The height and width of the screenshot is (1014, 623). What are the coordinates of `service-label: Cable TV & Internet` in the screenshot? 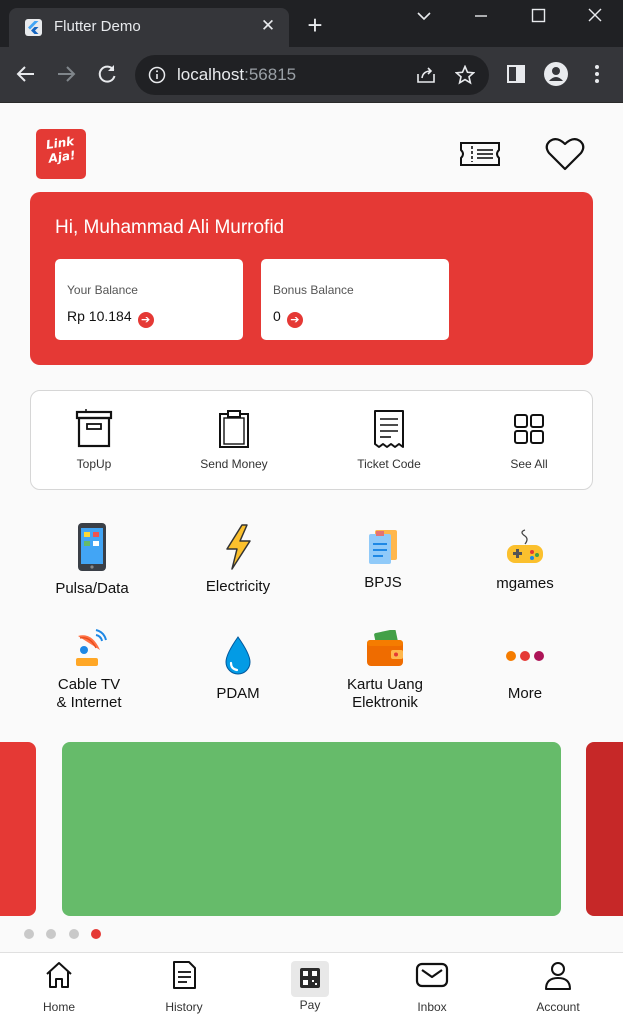 It's located at (89, 694).